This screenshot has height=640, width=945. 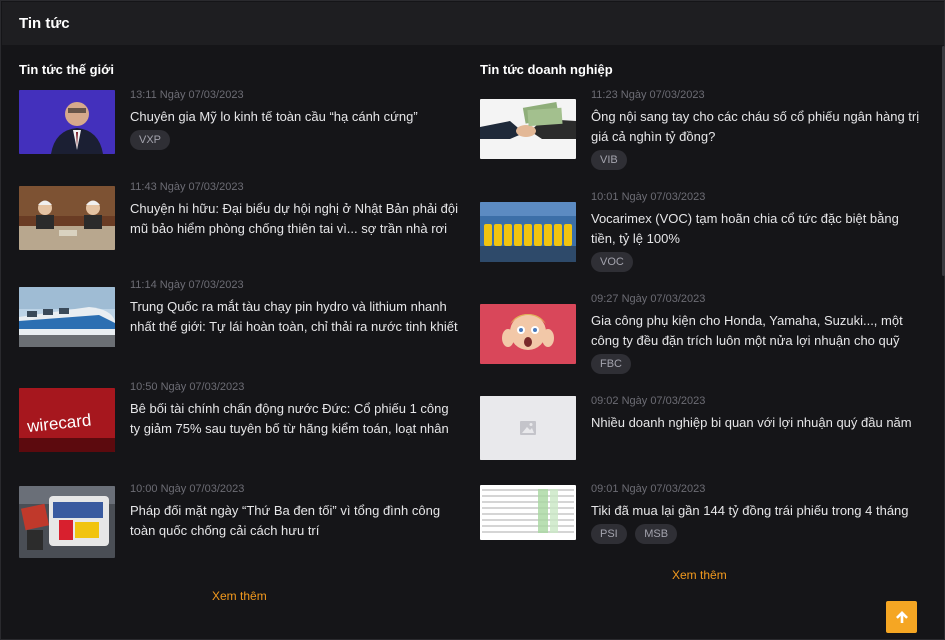 What do you see at coordinates (648, 299) in the screenshot?
I see `news-time: 09:27 Ngày 07/03/2023` at bounding box center [648, 299].